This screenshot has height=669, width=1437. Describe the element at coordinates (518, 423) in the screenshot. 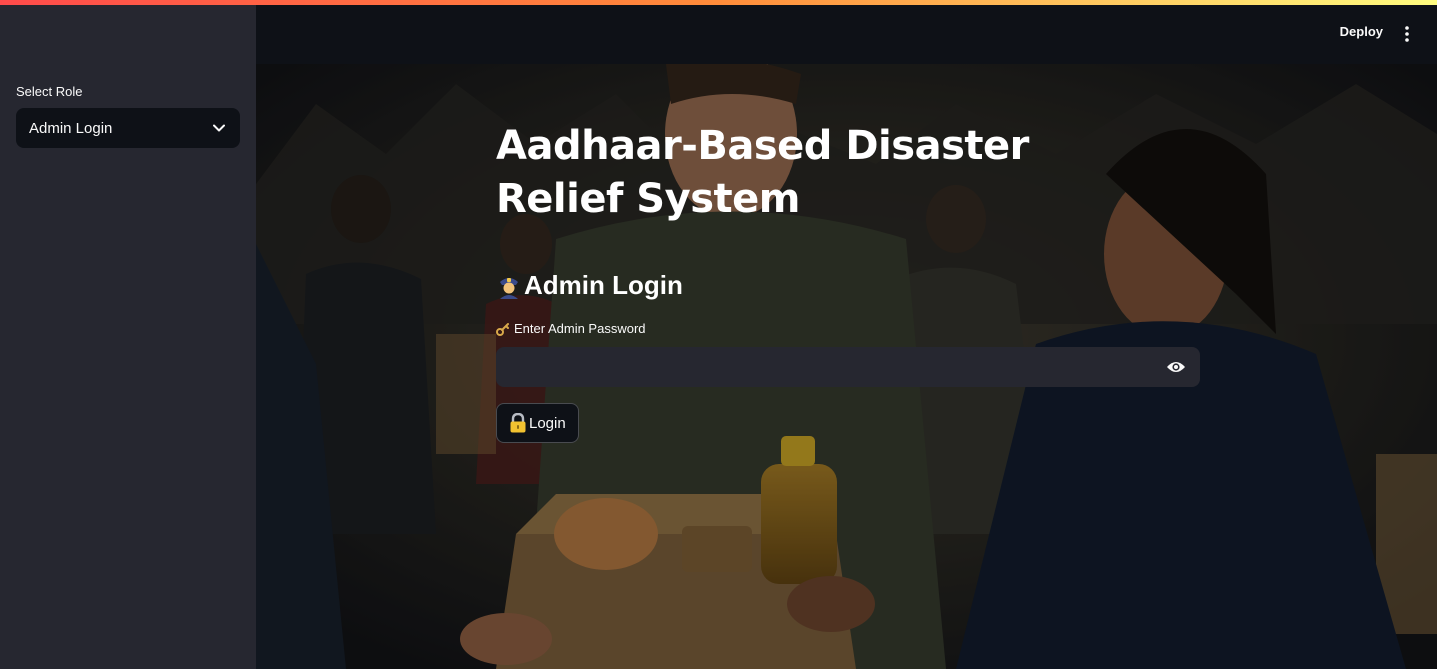

I see `lock-icon` at that location.